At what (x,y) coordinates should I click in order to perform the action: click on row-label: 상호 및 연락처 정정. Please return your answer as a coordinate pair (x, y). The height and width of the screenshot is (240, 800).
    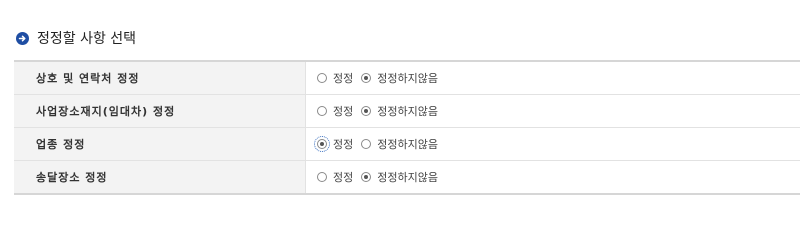
    Looking at the image, I should click on (160, 78).